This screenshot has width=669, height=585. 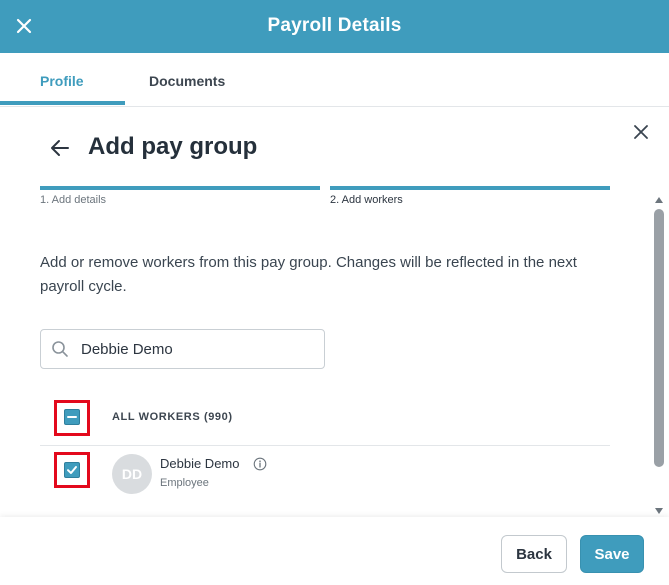 What do you see at coordinates (641, 132) in the screenshot?
I see `close-panel-icon` at bounding box center [641, 132].